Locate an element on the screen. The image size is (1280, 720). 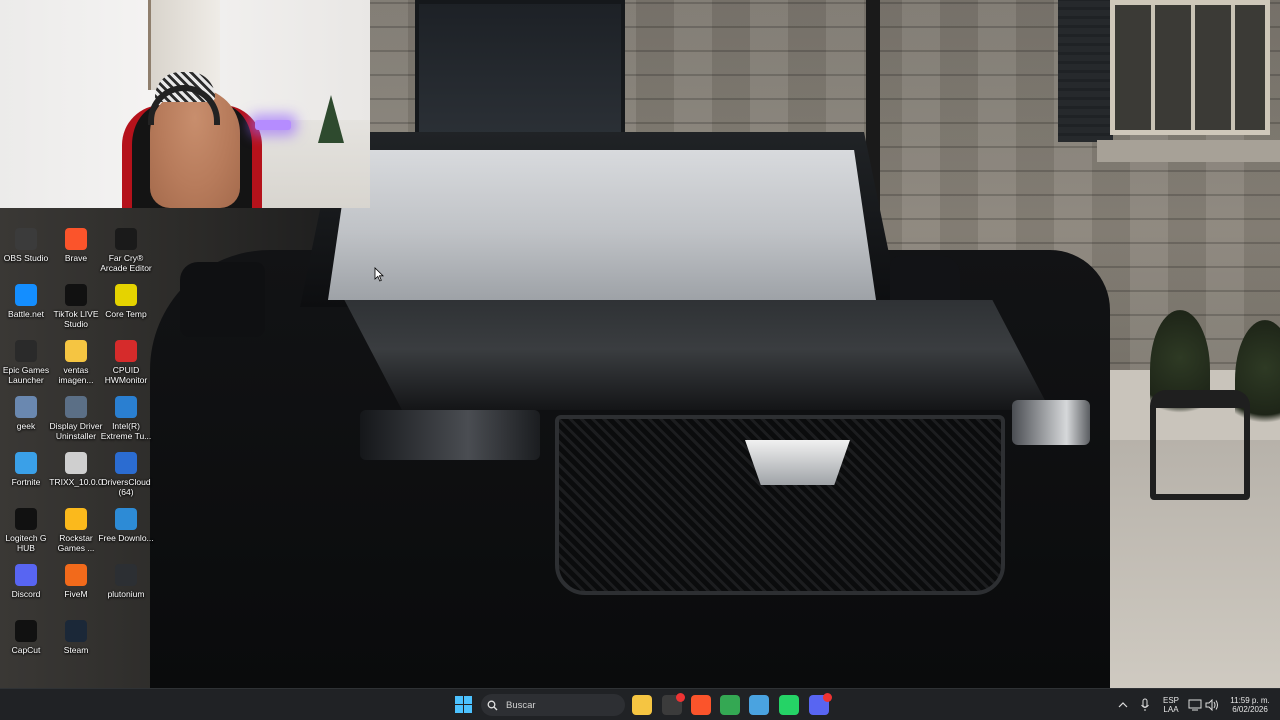
desktop-shortcut: Epic Games Launcher is located at coordinates (26, 364).